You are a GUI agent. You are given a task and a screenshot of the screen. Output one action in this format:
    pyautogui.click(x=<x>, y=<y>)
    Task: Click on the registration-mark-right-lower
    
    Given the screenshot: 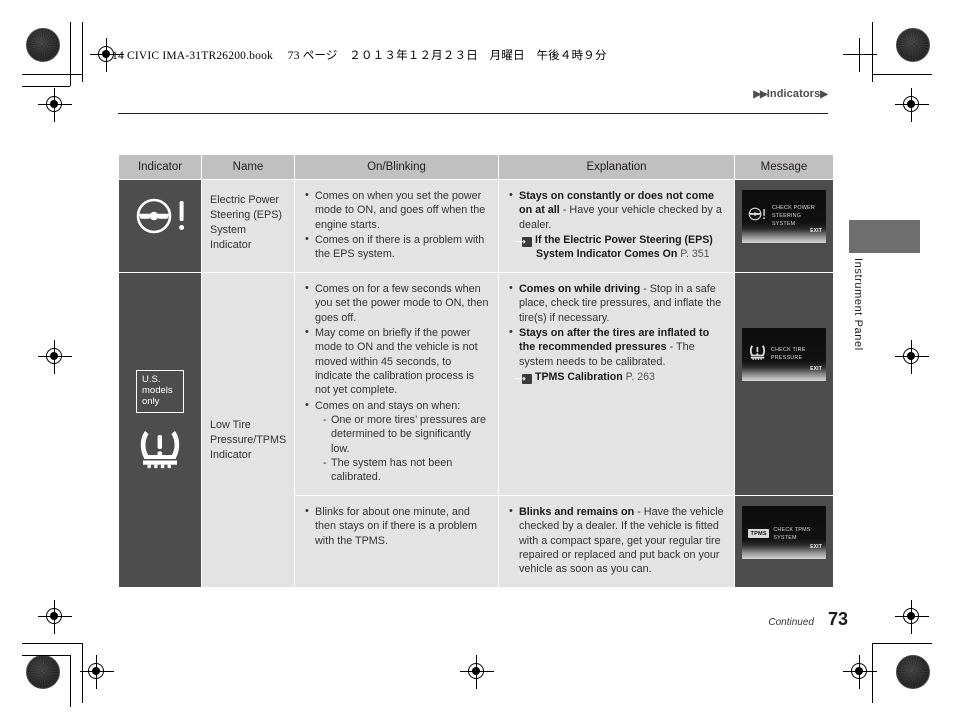 What is the action you would take?
    pyautogui.click(x=912, y=617)
    